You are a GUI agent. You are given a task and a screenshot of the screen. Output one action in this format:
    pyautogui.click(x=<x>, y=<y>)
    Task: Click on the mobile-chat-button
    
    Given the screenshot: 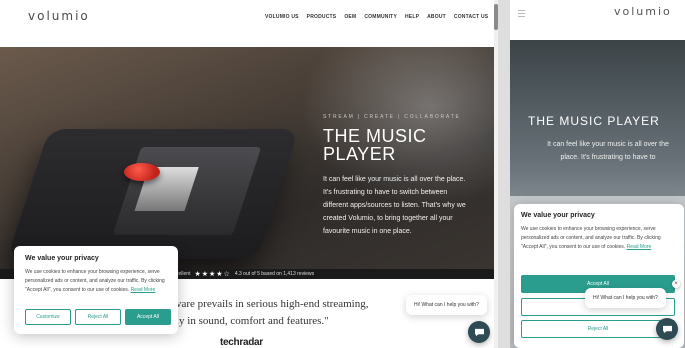 What is the action you would take?
    pyautogui.click(x=667, y=329)
    